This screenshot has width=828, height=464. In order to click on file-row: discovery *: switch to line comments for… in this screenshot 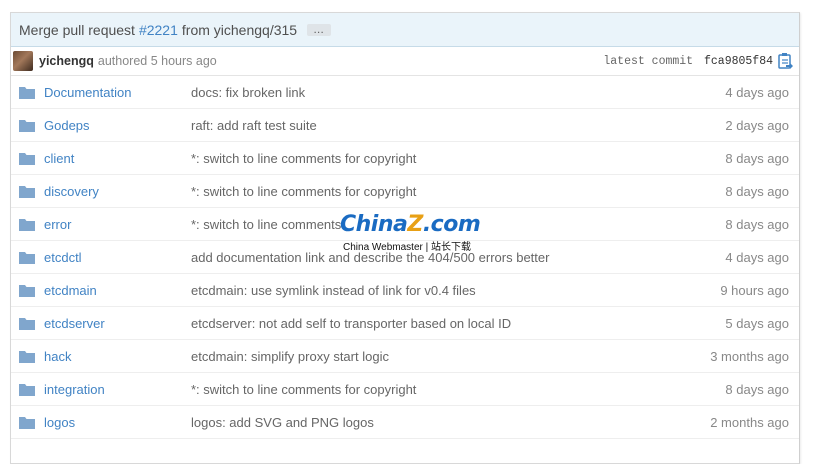, I will do `click(405, 191)`.